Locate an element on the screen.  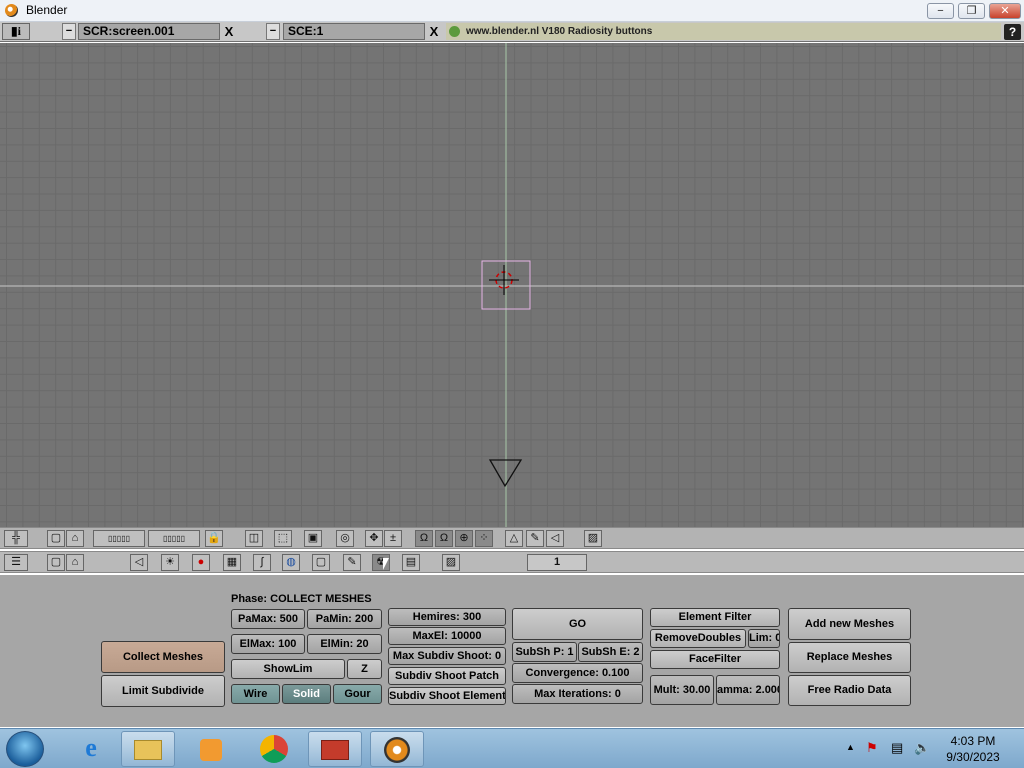
zoom-icon: ± is located at coordinates (393, 538).